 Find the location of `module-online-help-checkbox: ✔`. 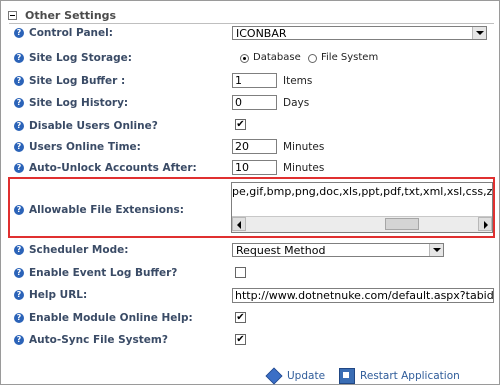

module-online-help-checkbox: ✔ is located at coordinates (240, 317).